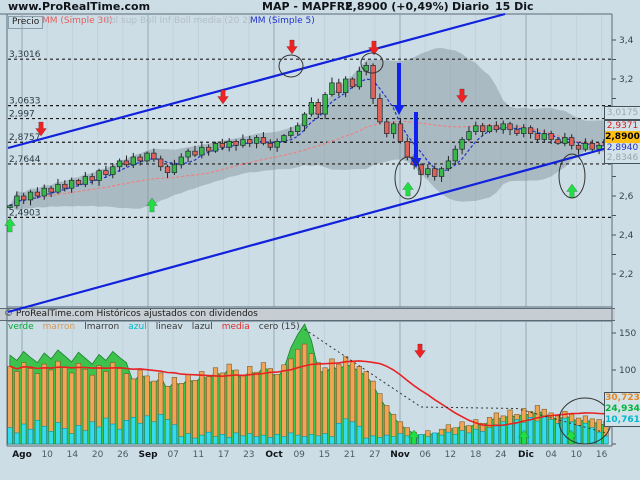  Describe the element at coordinates (72, 455) in the screenshot. I see `x-axis-label: 14` at that location.